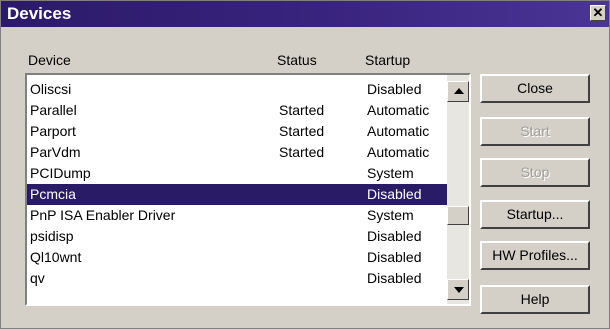  I want to click on list-item: Ql10wnt Disabled, so click(237, 257).